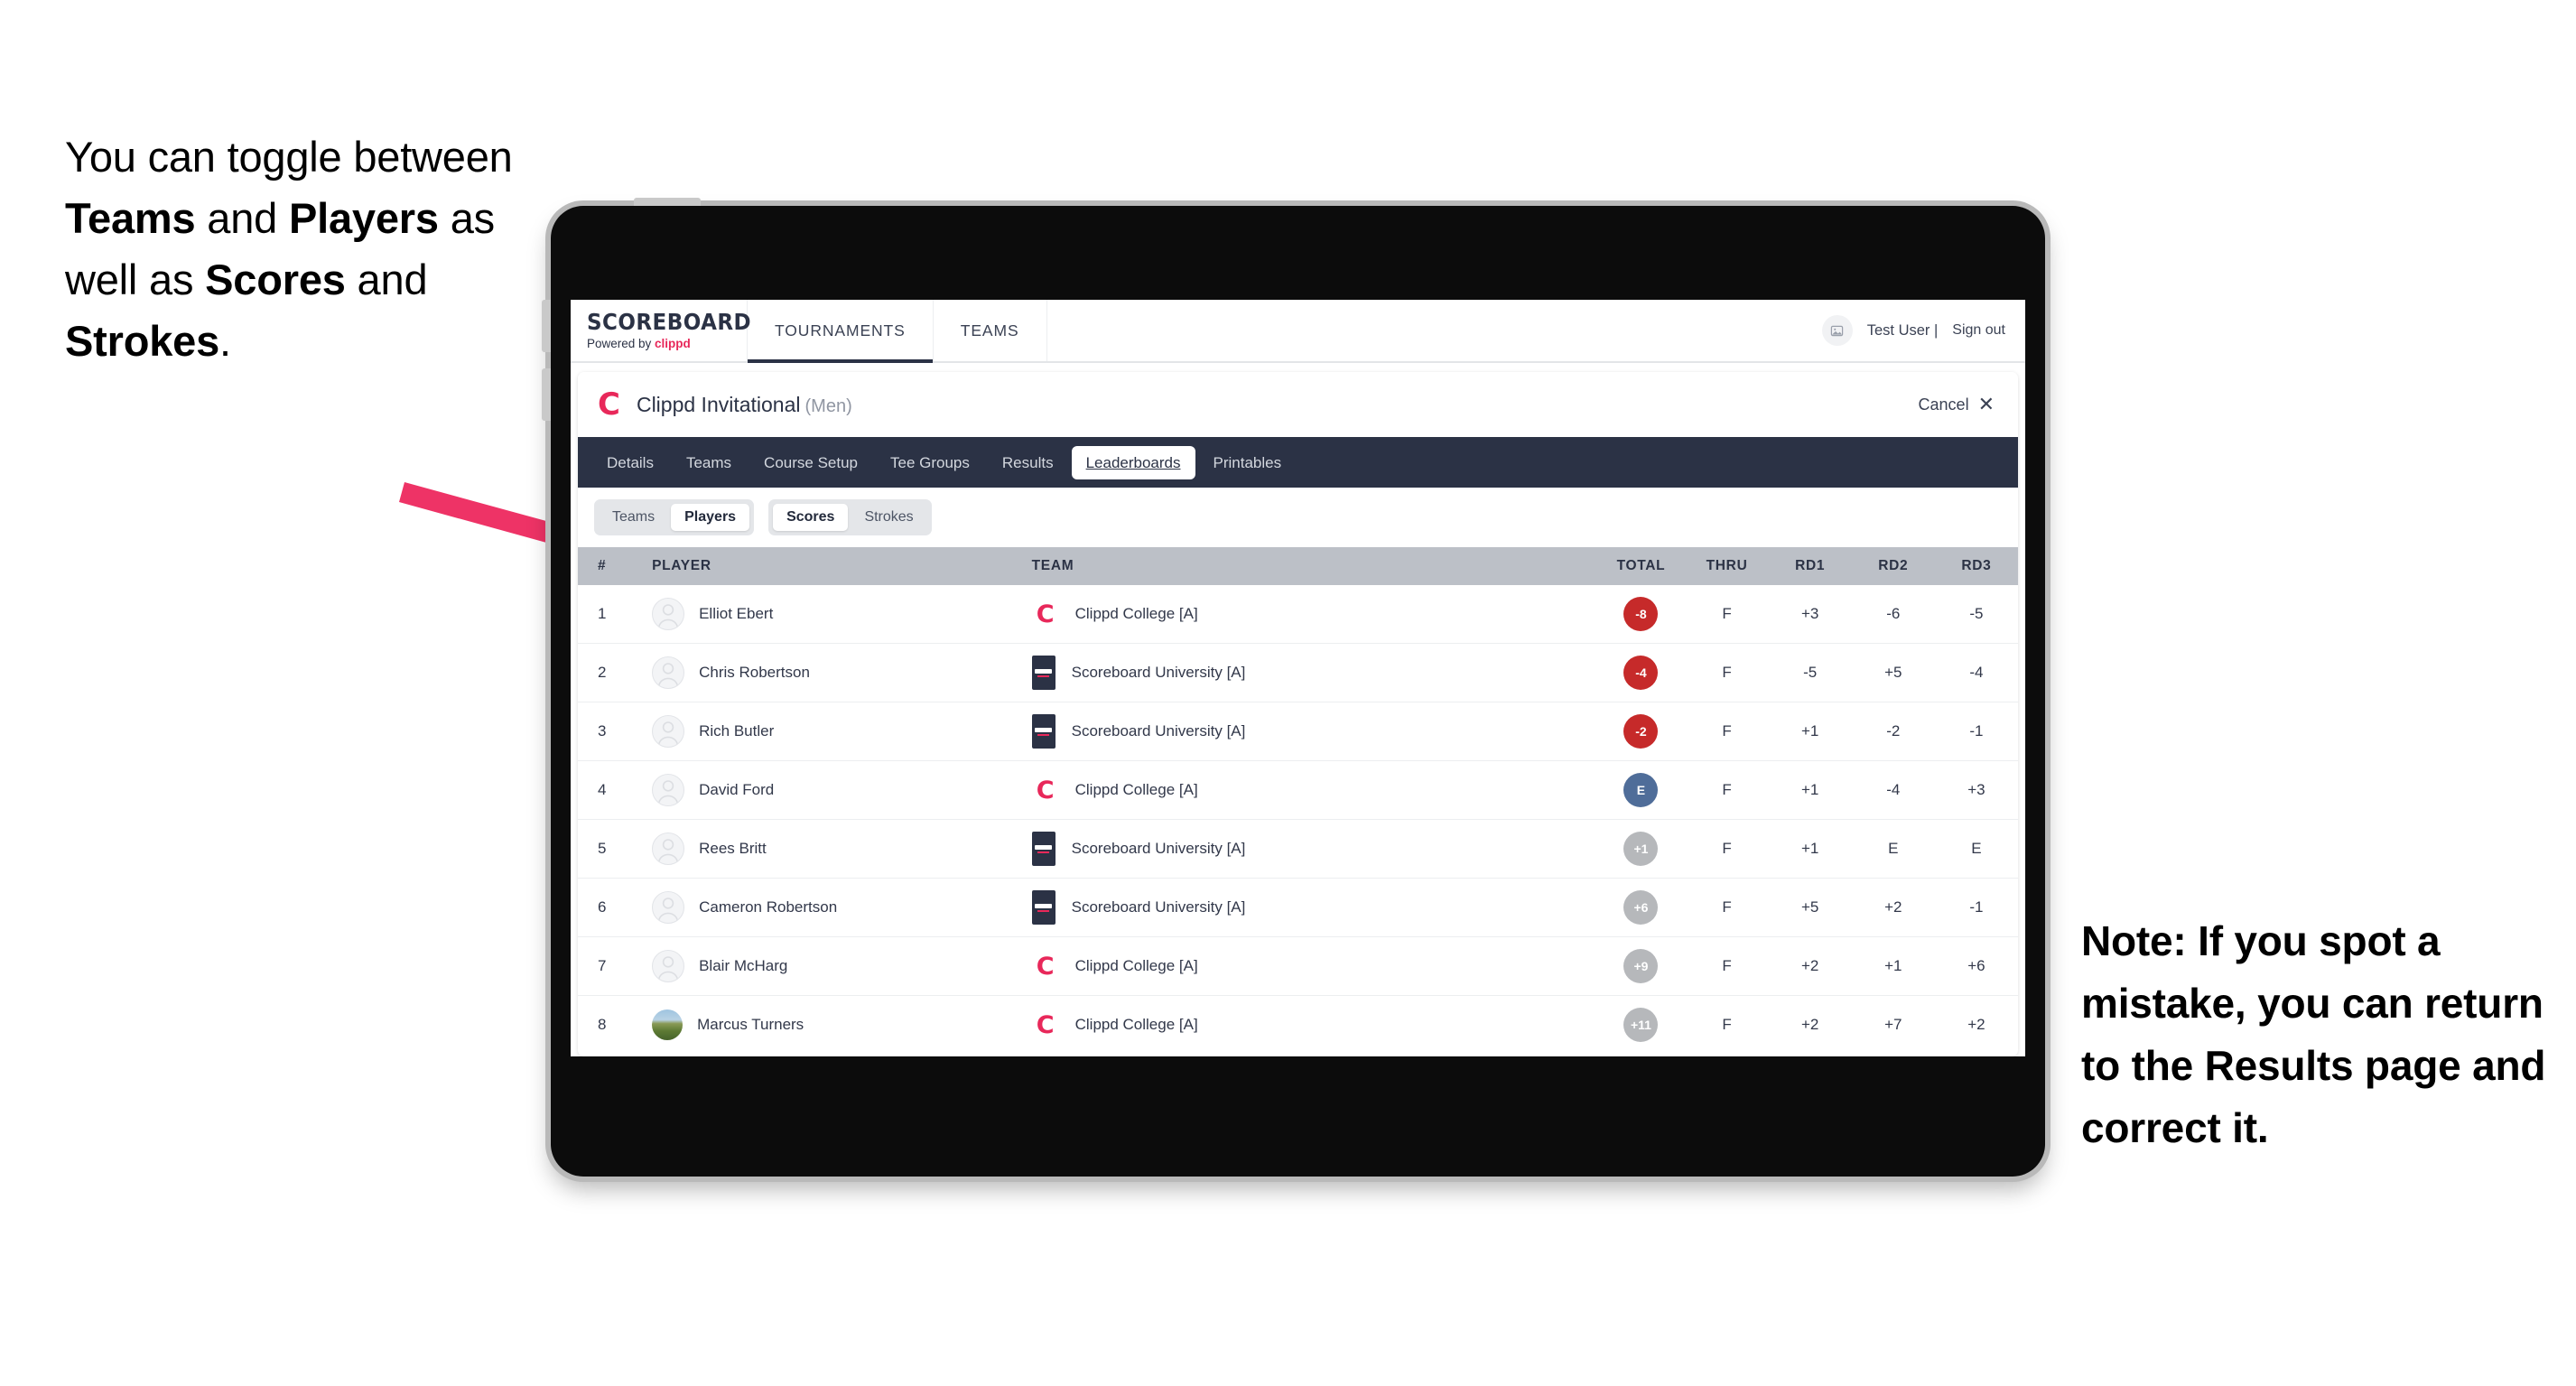 Image resolution: width=2576 pixels, height=1386 pixels. Describe the element at coordinates (768, 907) in the screenshot. I see `player-name-label: Cameron Robertson` at that location.